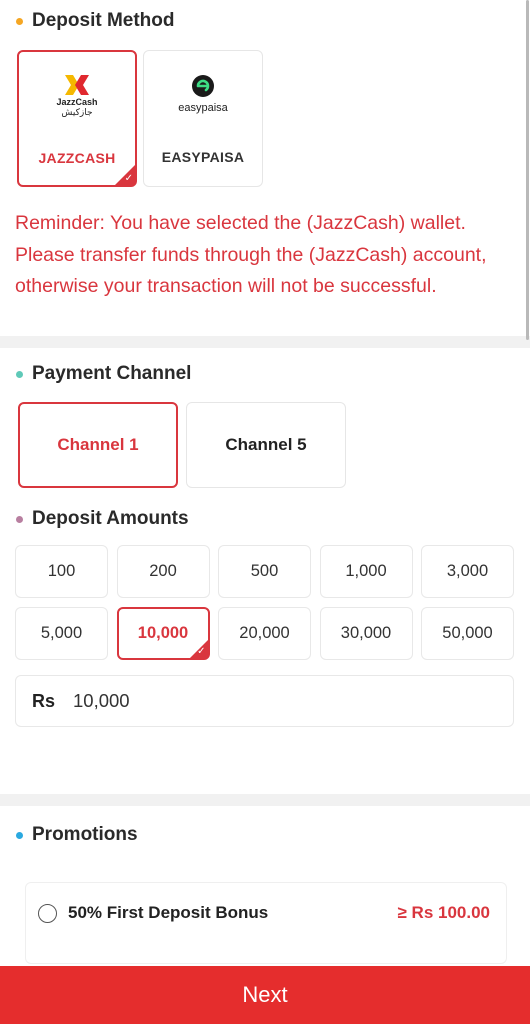 This screenshot has width=530, height=1024. I want to click on deposit-method-title: Deposit Method, so click(95, 21).